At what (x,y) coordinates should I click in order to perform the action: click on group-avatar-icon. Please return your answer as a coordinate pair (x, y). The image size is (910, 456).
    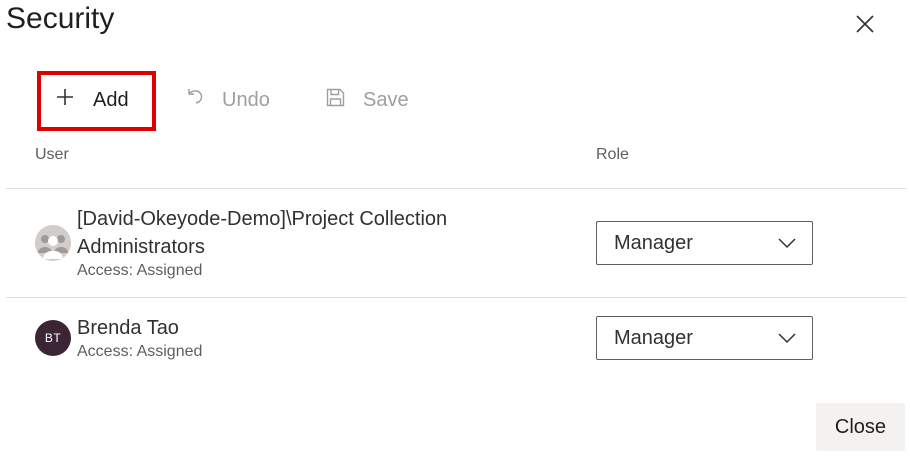
    Looking at the image, I should click on (53, 243).